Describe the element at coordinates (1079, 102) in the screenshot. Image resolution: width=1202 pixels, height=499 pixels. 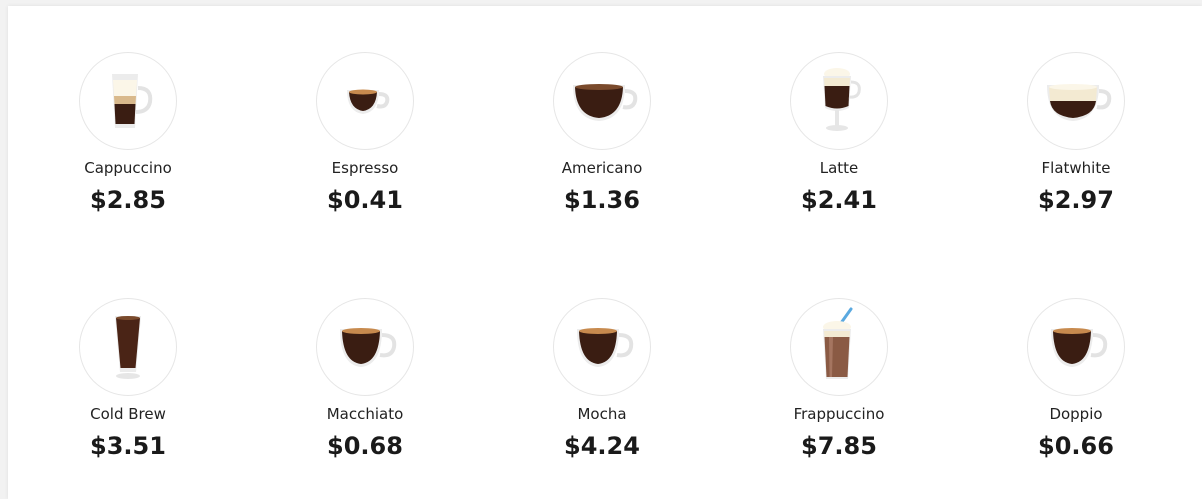
I see `flatwhite-cup-icon` at that location.